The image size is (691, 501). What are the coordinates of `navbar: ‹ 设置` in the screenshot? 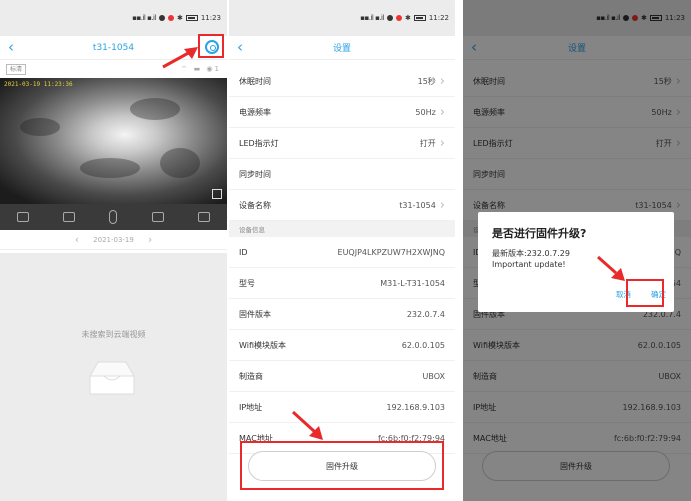 It's located at (342, 48).